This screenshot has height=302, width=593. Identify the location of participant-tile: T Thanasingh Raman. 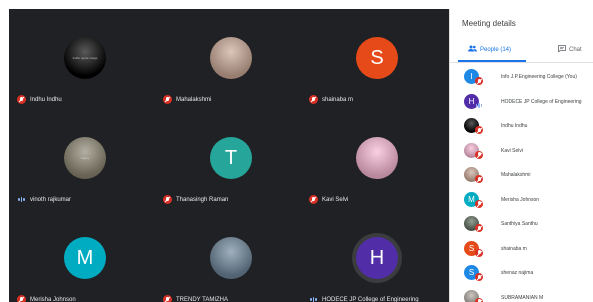
(230, 157).